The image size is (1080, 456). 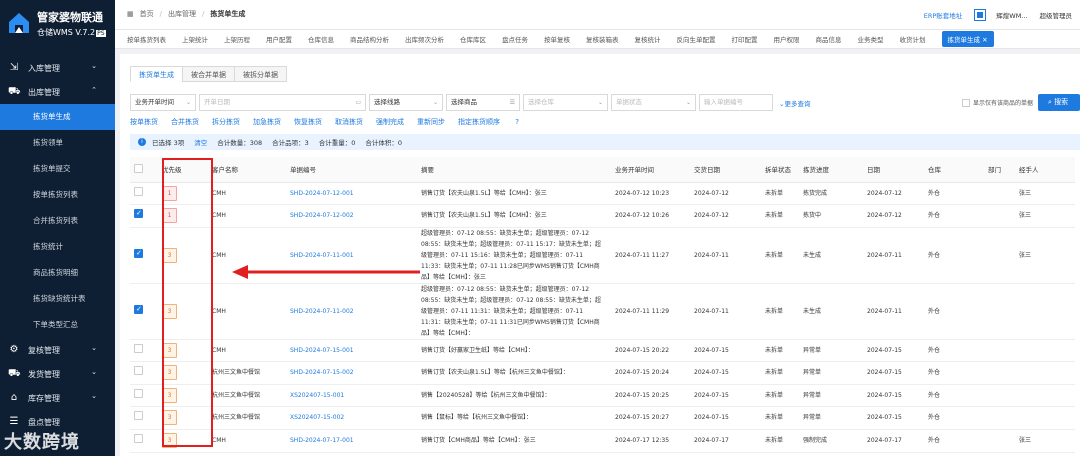 I want to click on merge-pick-button: 合并拣货, so click(x=185, y=122).